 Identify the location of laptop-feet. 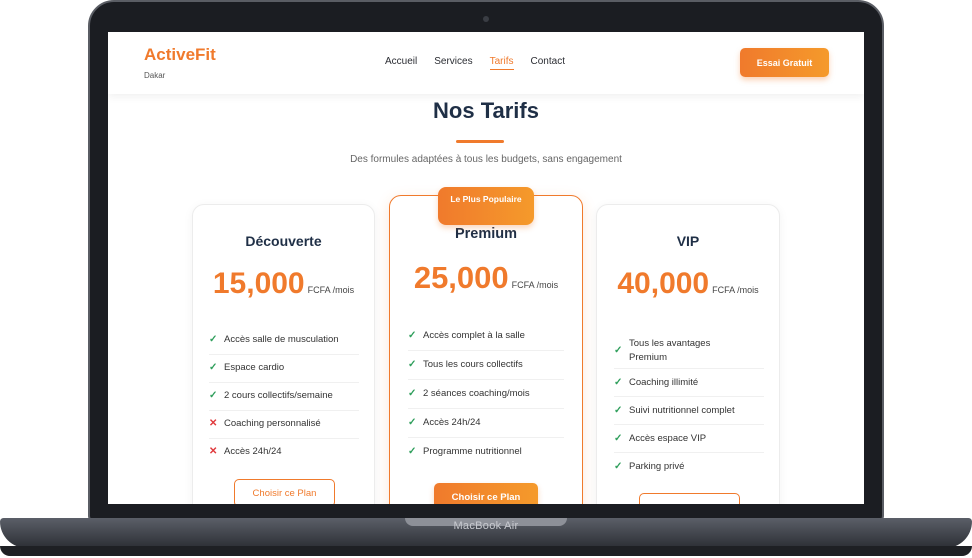
(486, 551).